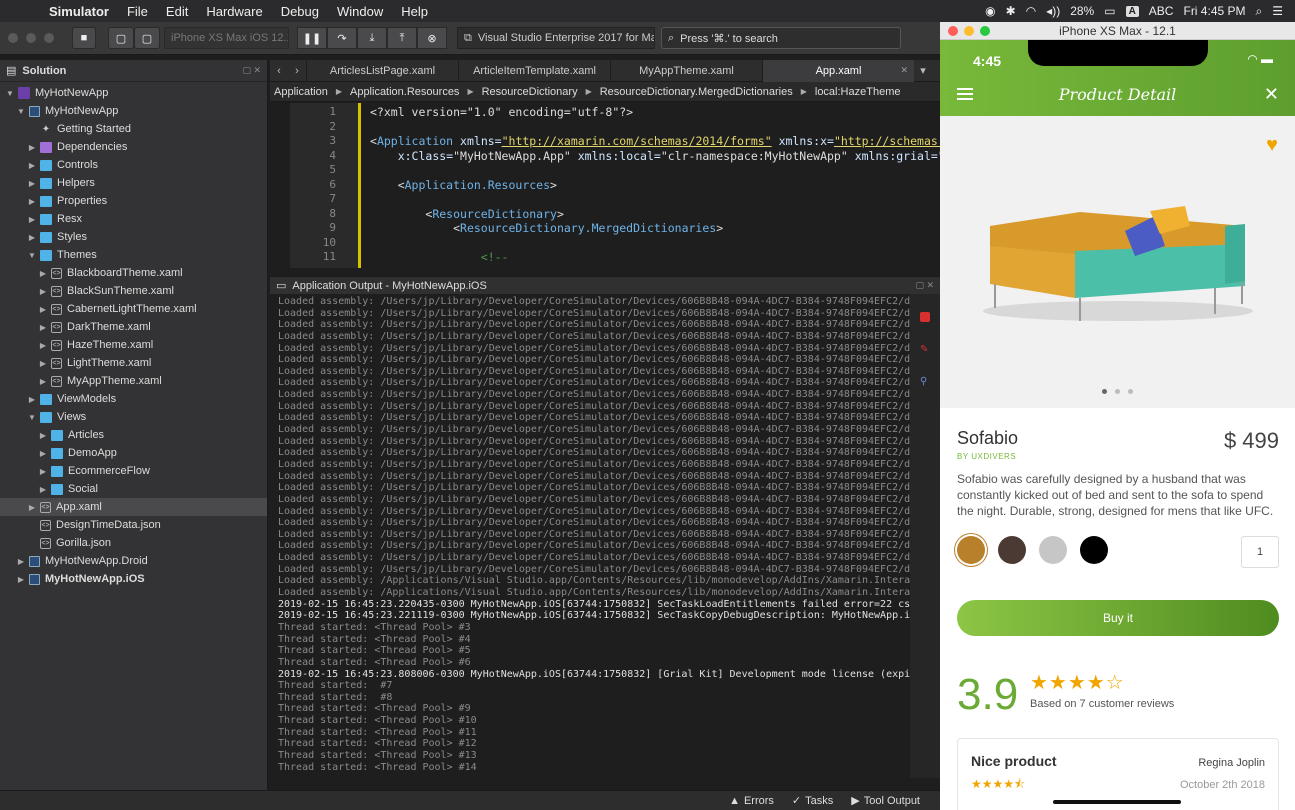 This screenshot has width=1295, height=810. I want to click on window-zoom-button, so click(49, 38).